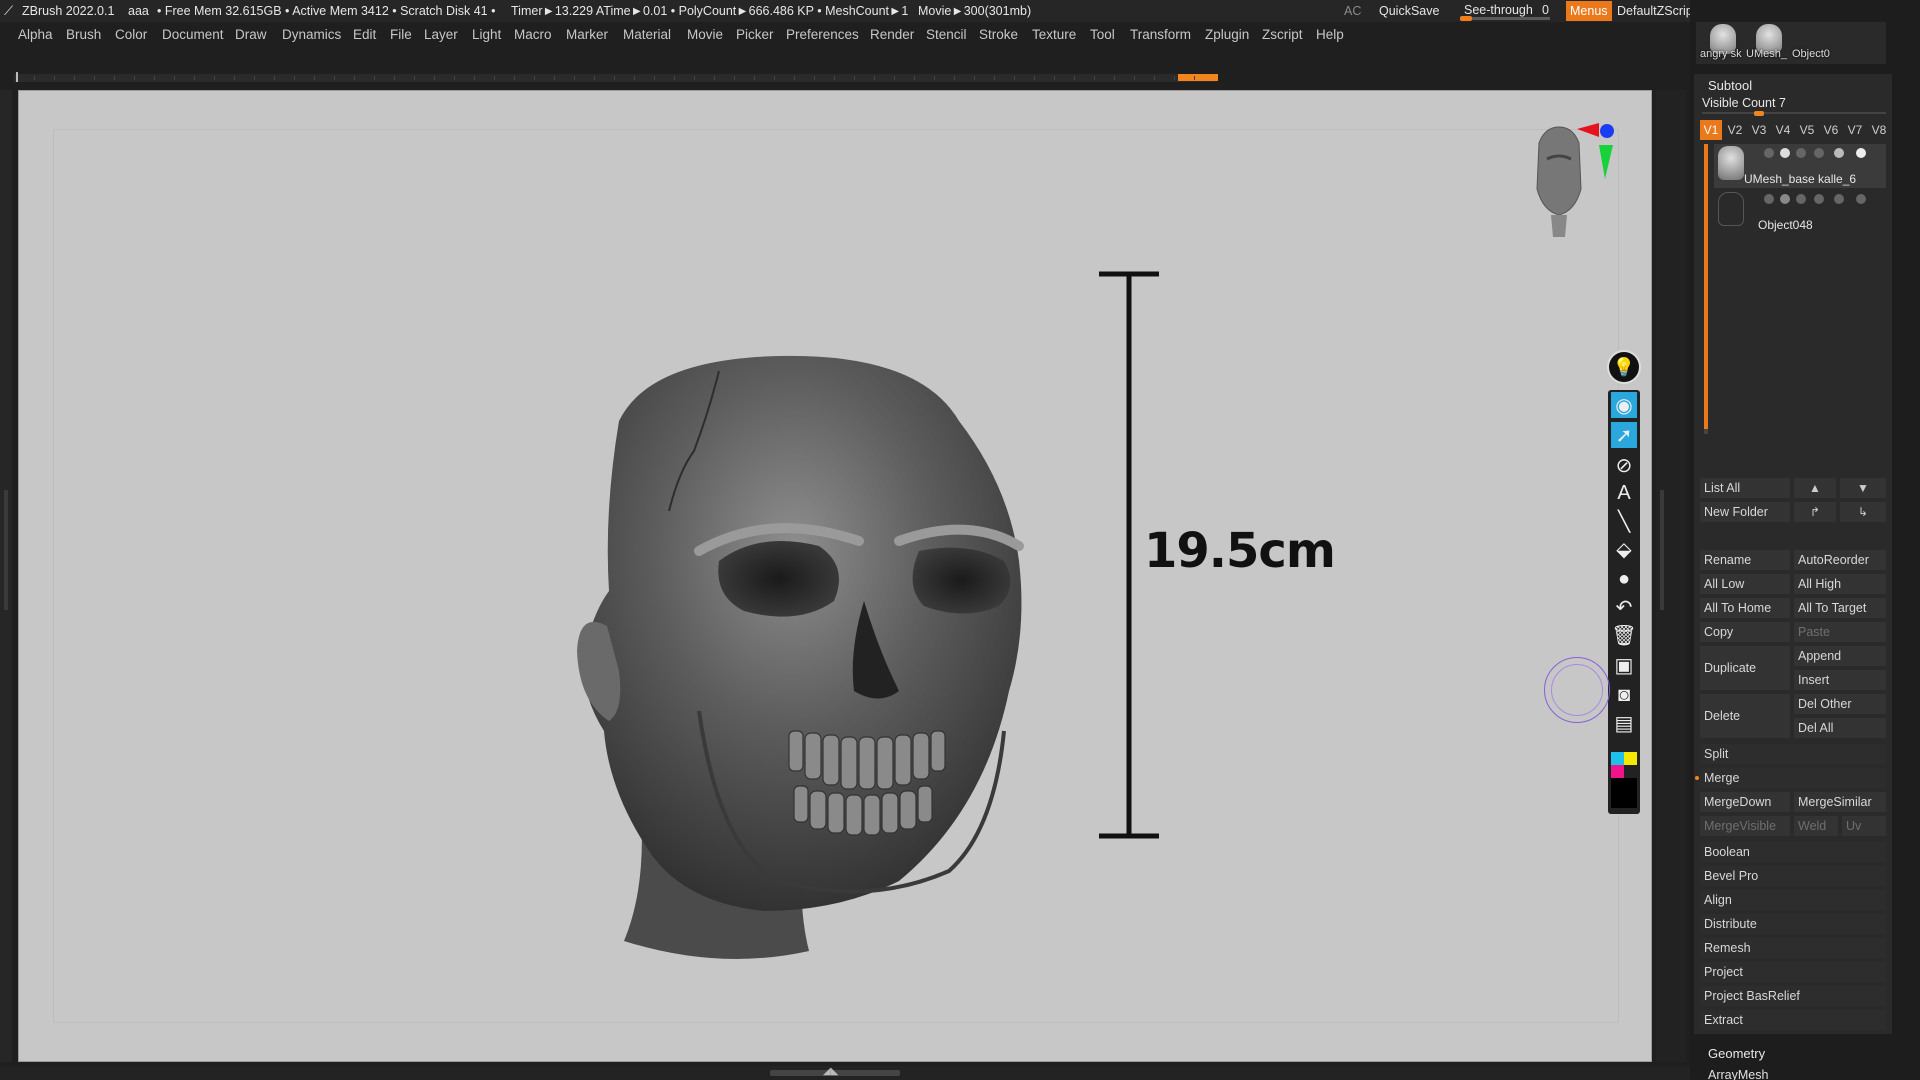 Image resolution: width=1920 pixels, height=1080 pixels. Describe the element at coordinates (1879, 130) in the screenshot. I see `vset-v8: V8` at that location.